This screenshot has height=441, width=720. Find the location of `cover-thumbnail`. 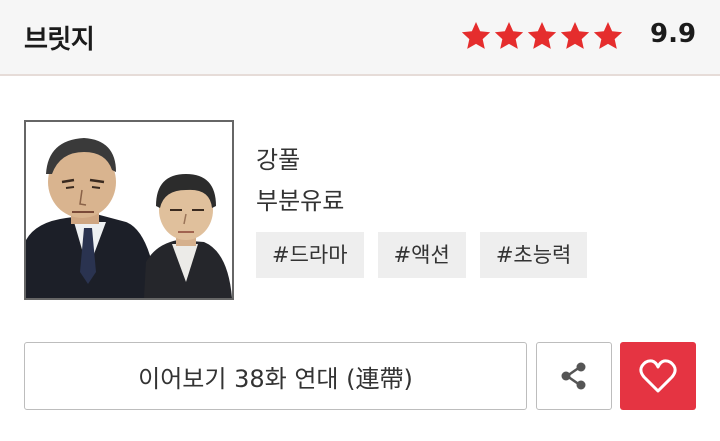

cover-thumbnail is located at coordinates (129, 210).